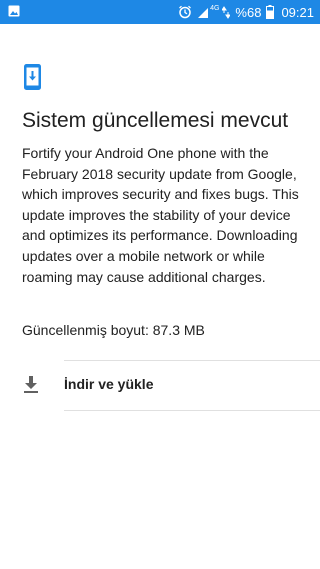 This screenshot has width=320, height=569. What do you see at coordinates (160, 12) in the screenshot?
I see `status-bar: 4G %68 09:21` at bounding box center [160, 12].